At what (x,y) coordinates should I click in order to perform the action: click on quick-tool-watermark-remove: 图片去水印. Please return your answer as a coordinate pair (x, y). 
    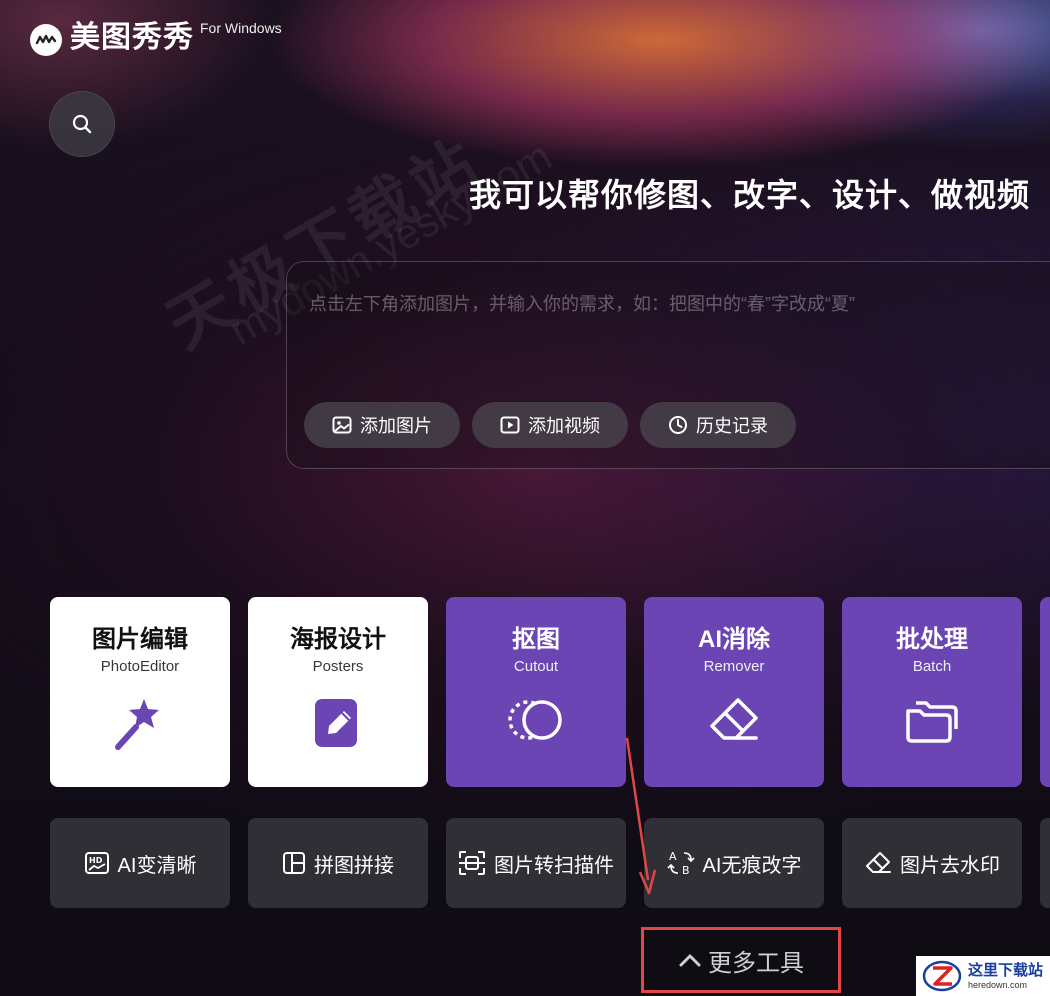
    Looking at the image, I should click on (932, 863).